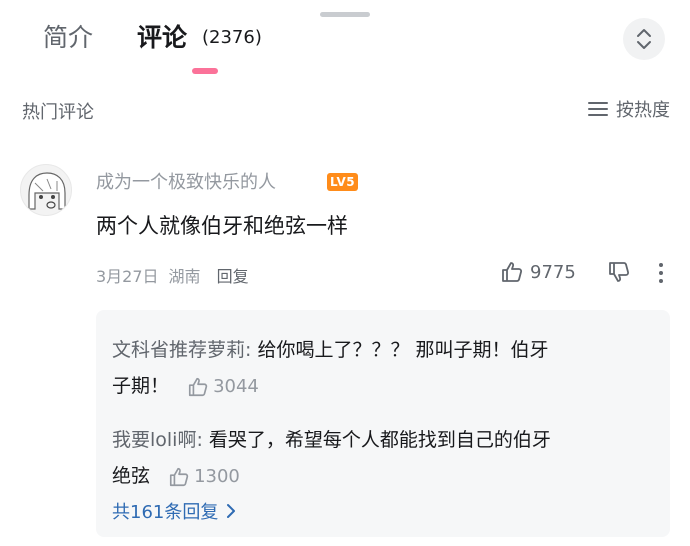  I want to click on sort-label: 按热度, so click(643, 110).